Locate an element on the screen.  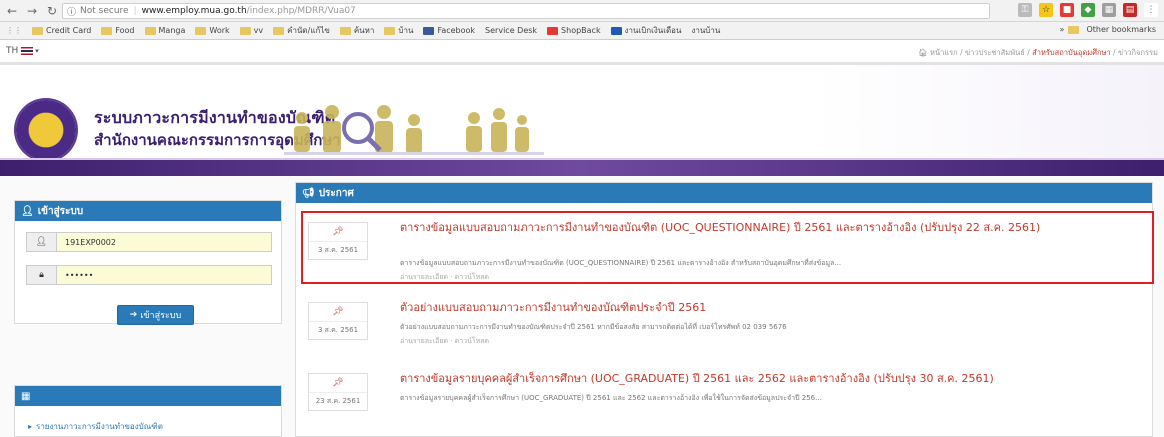
menu-item-report: ▸ รายงานภาวะการมีงานทำของบัณฑิต is located at coordinates (95, 426).